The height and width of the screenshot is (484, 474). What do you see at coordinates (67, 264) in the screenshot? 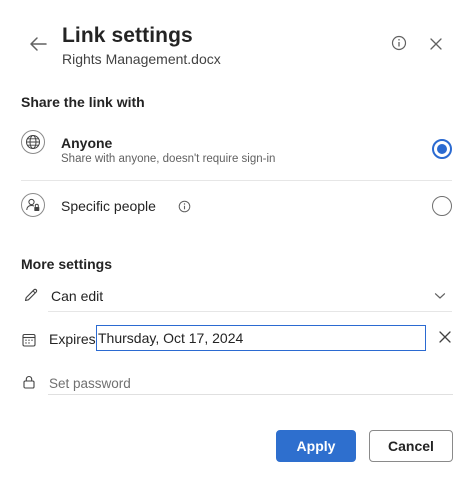
I see `more-settings-heading: More settings` at bounding box center [67, 264].